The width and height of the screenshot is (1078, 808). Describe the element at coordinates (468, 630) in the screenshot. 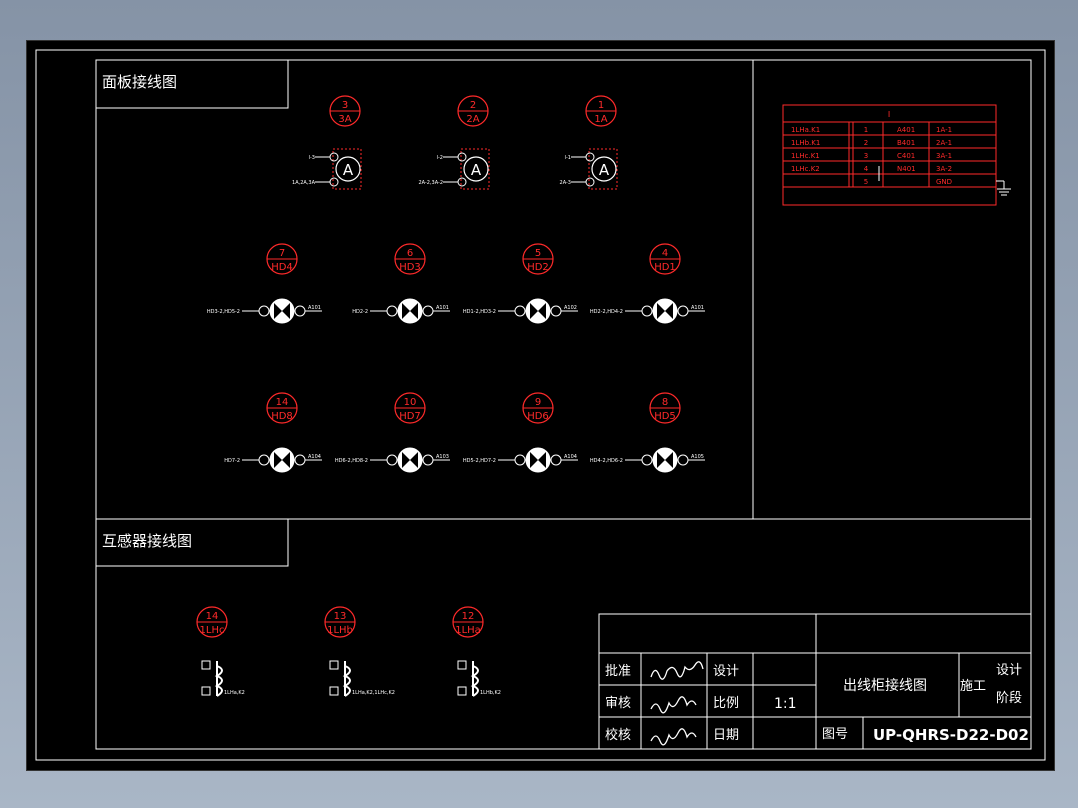

I see `tag-code: 1LHa` at that location.